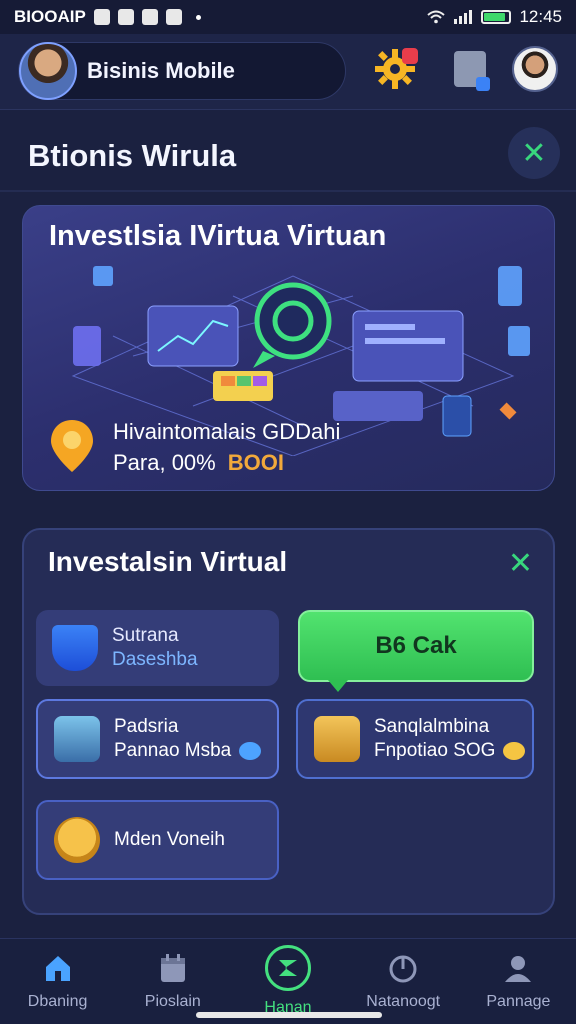 This screenshot has height=1024, width=576. I want to click on tile-text: Mden Voneih, so click(169, 840).